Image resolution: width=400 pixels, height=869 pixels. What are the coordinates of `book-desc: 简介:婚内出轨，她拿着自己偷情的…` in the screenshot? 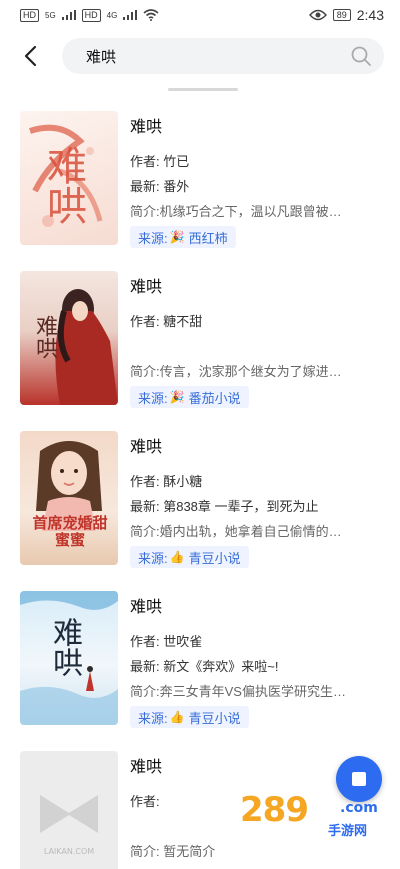 It's located at (236, 531).